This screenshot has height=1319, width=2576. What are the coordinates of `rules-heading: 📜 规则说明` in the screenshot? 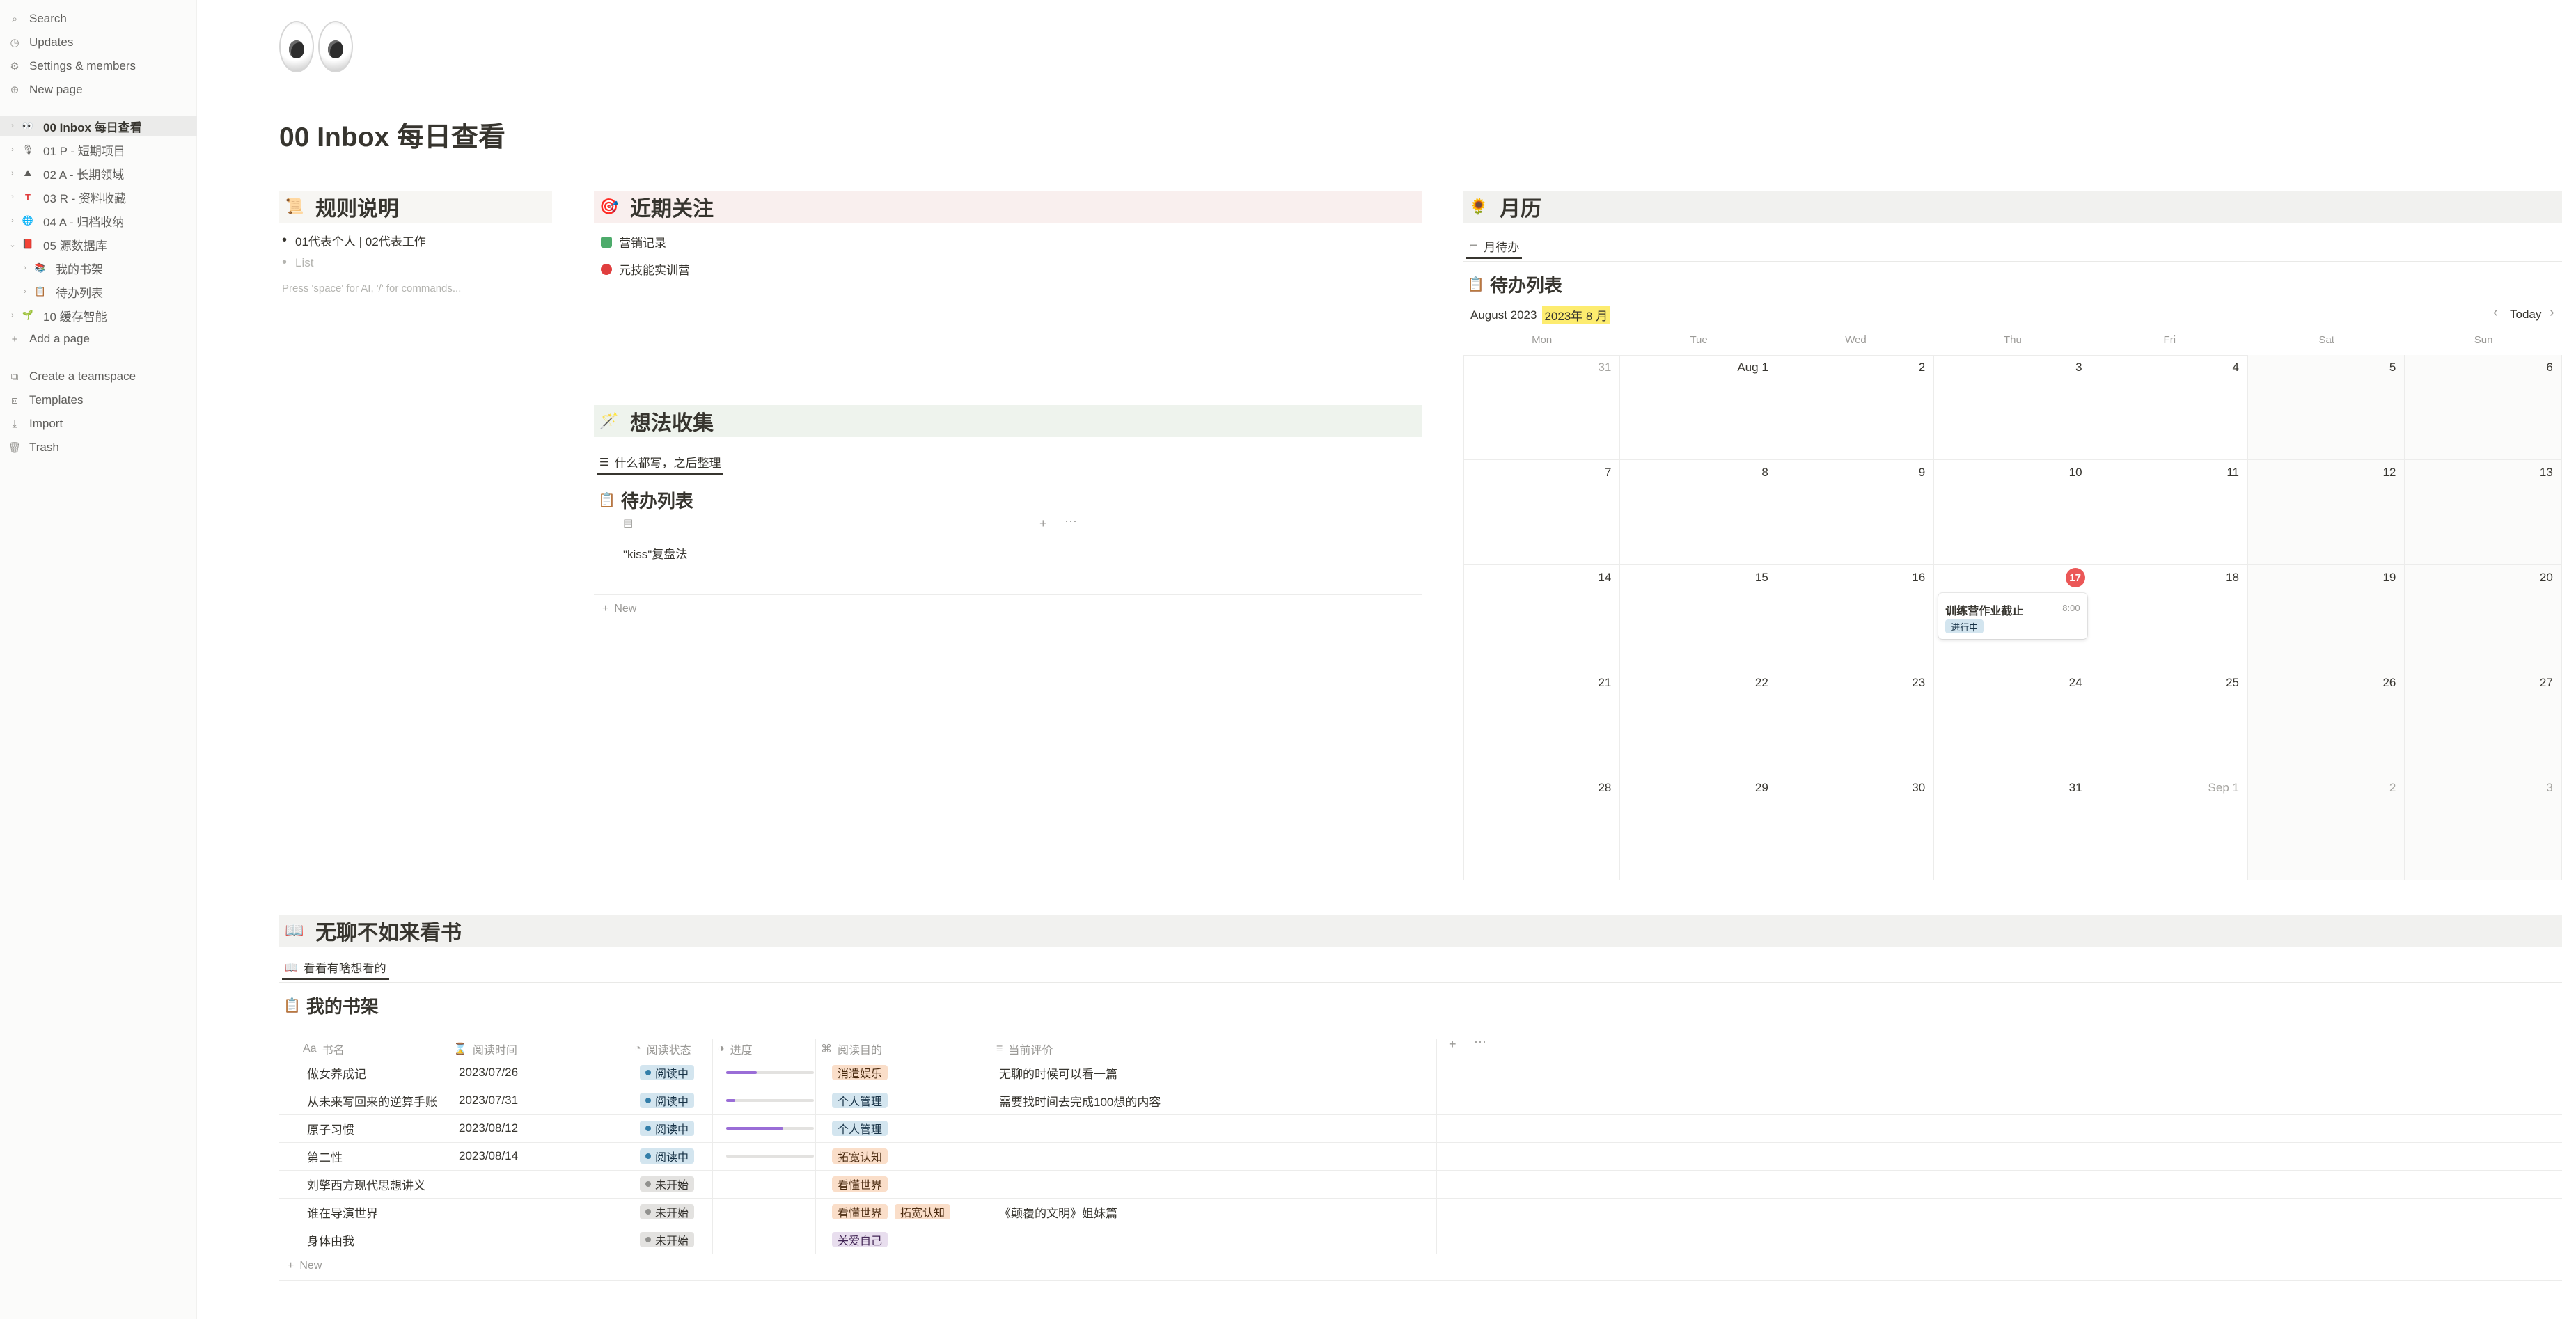 It's located at (415, 207).